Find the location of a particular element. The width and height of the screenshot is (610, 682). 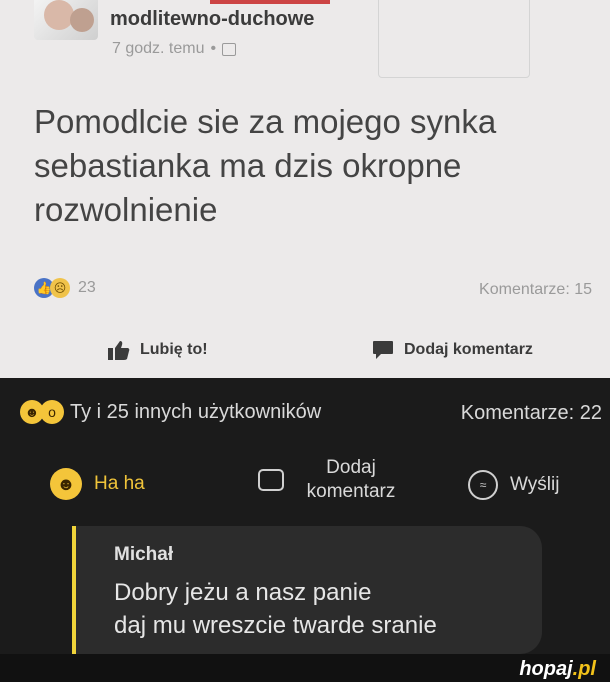

send-button: ≈ Wyślij is located at coordinates (513, 485).